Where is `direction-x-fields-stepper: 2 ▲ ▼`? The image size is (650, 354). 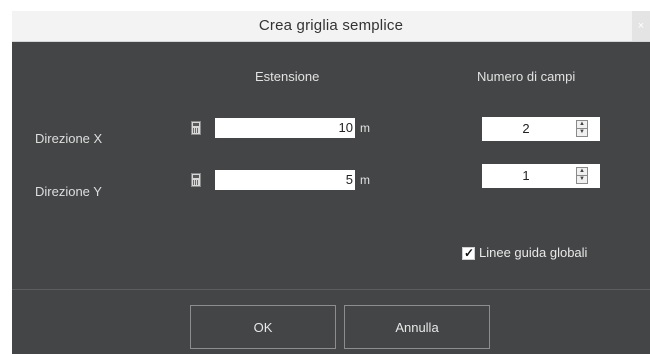 direction-x-fields-stepper: 2 ▲ ▼ is located at coordinates (541, 129).